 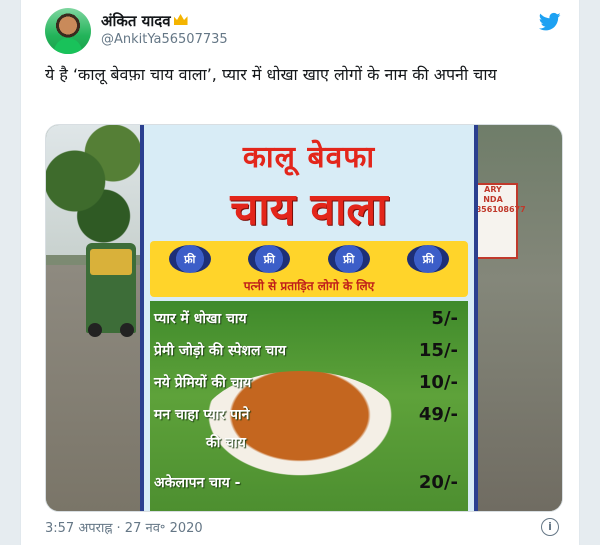 What do you see at coordinates (180, 19) in the screenshot?
I see `crown-icon` at bounding box center [180, 19].